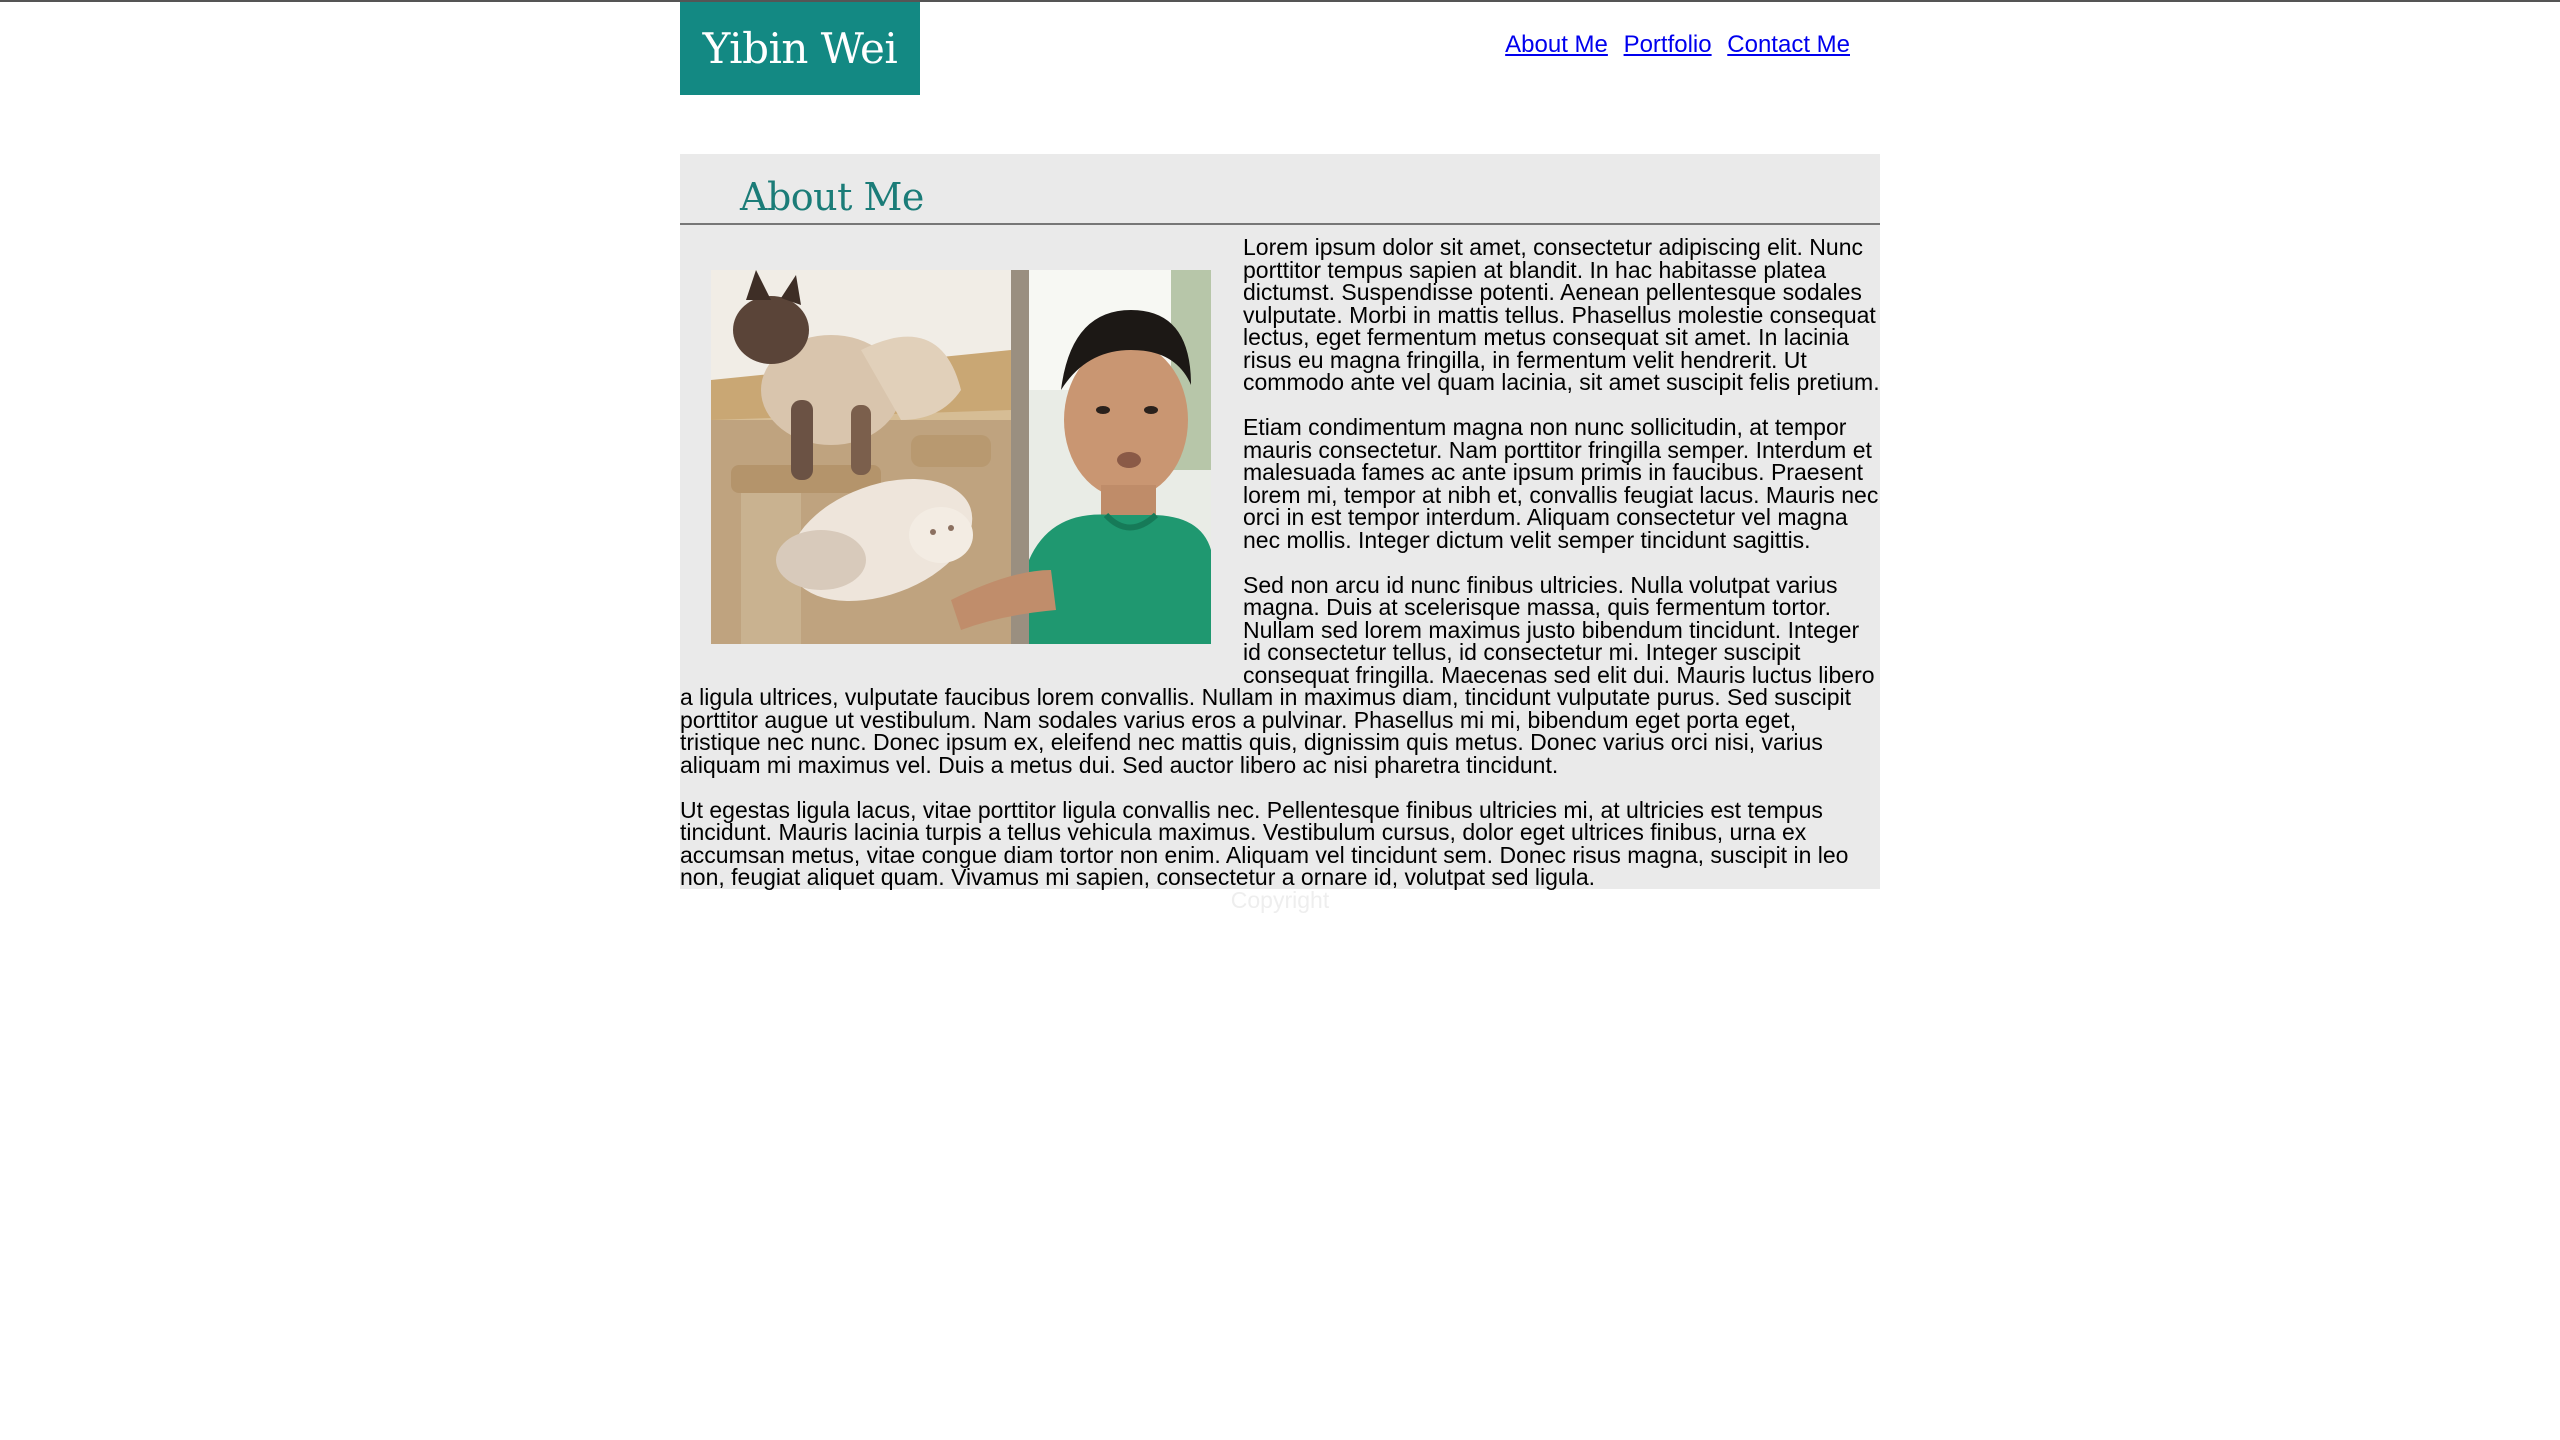 Image resolution: width=2560 pixels, height=1440 pixels. What do you see at coordinates (800, 48) in the screenshot?
I see `brand-logo: Yibin Wei` at bounding box center [800, 48].